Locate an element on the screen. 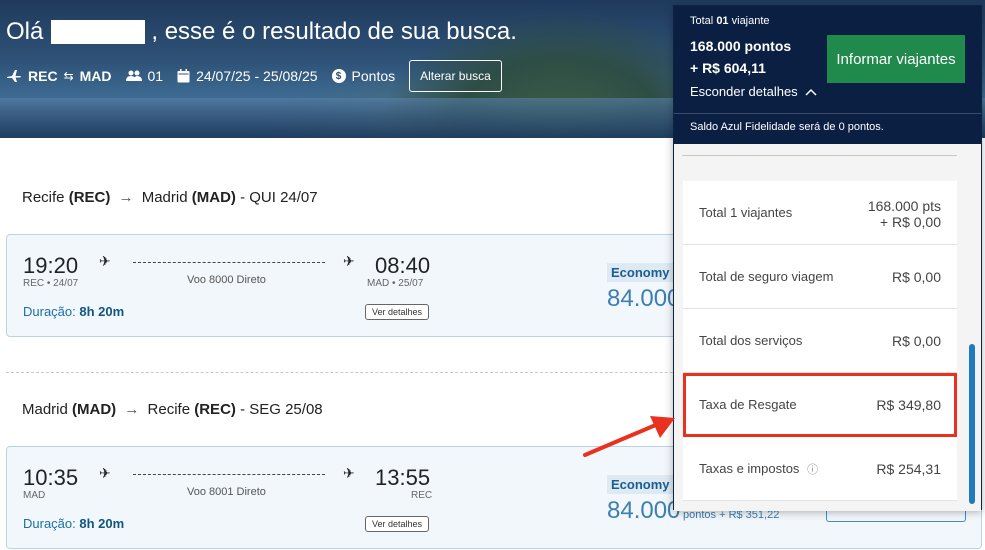 This screenshot has width=985, height=550. row-value: R$ 254,31 is located at coordinates (908, 469).